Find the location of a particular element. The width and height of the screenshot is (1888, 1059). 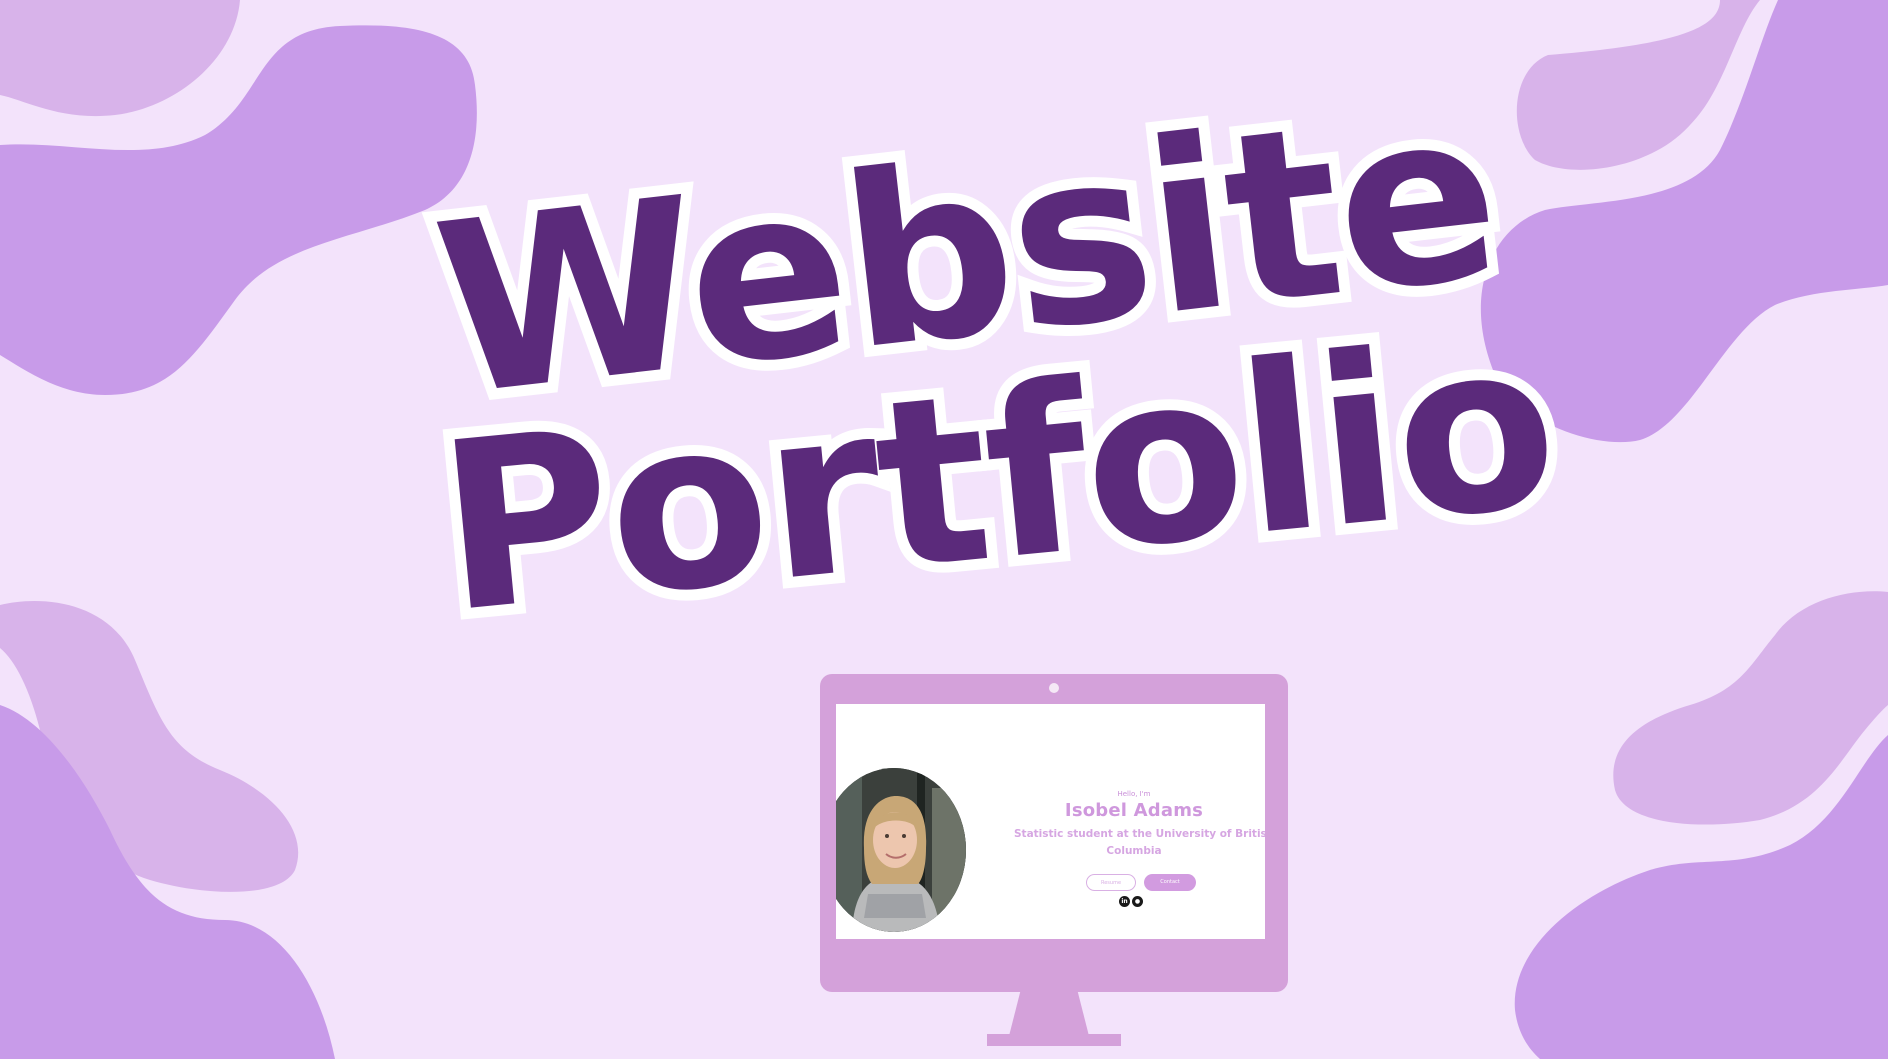

greeting-text: Hello, I'm is located at coordinates (1134, 794).